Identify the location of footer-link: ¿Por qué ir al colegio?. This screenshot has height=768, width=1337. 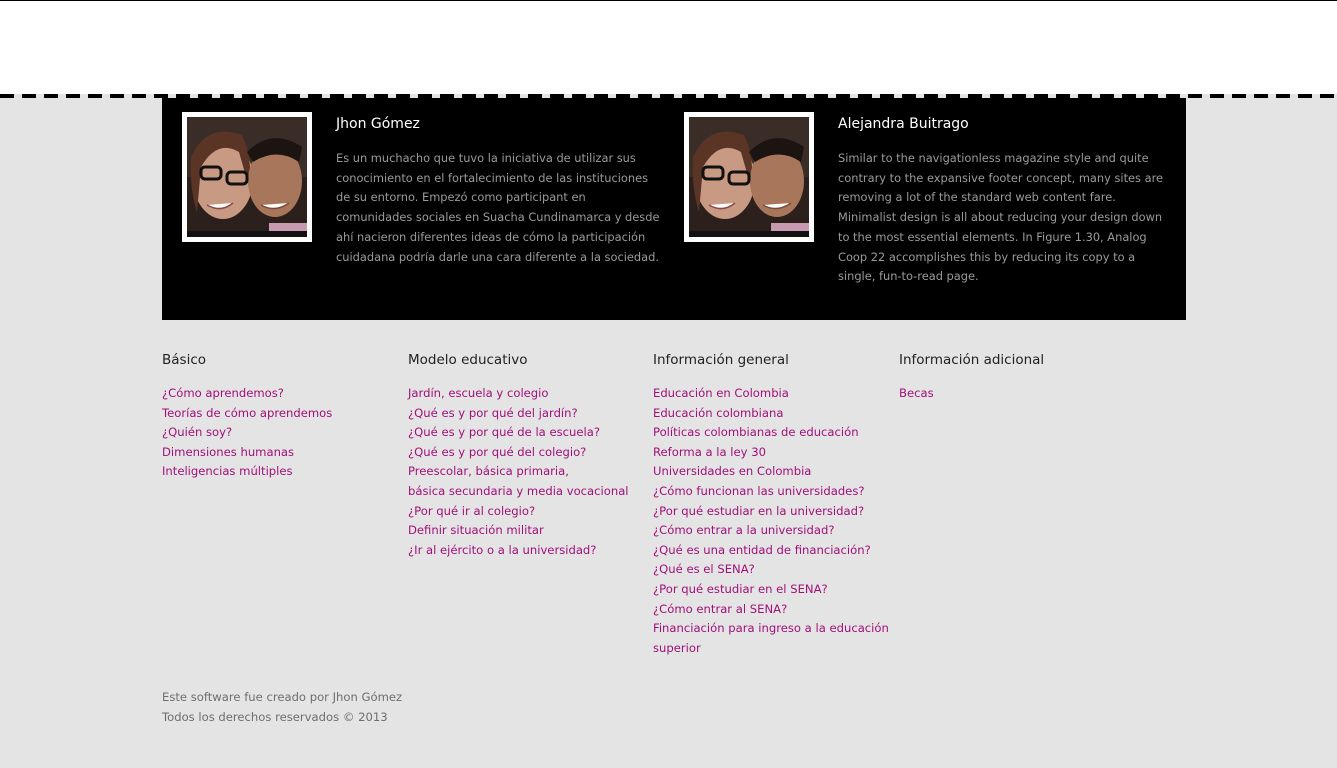
(528, 512).